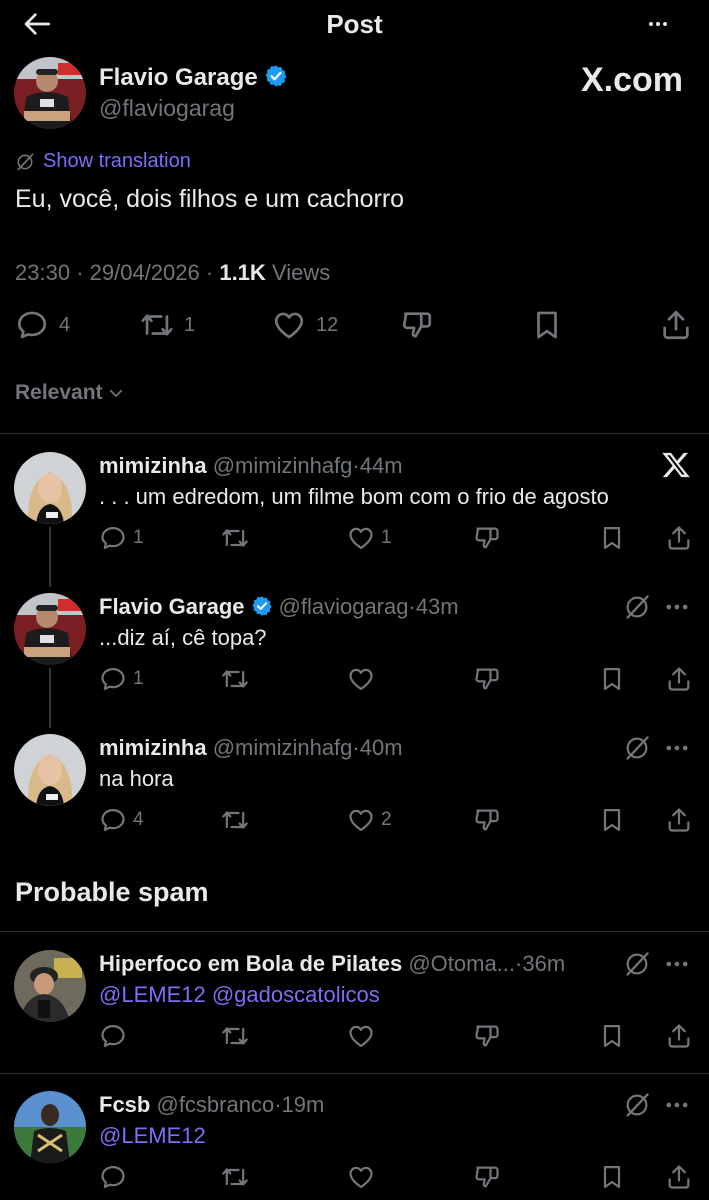 This screenshot has height=1200, width=709. I want to click on reply-text: @LEME12, so click(152, 1136).